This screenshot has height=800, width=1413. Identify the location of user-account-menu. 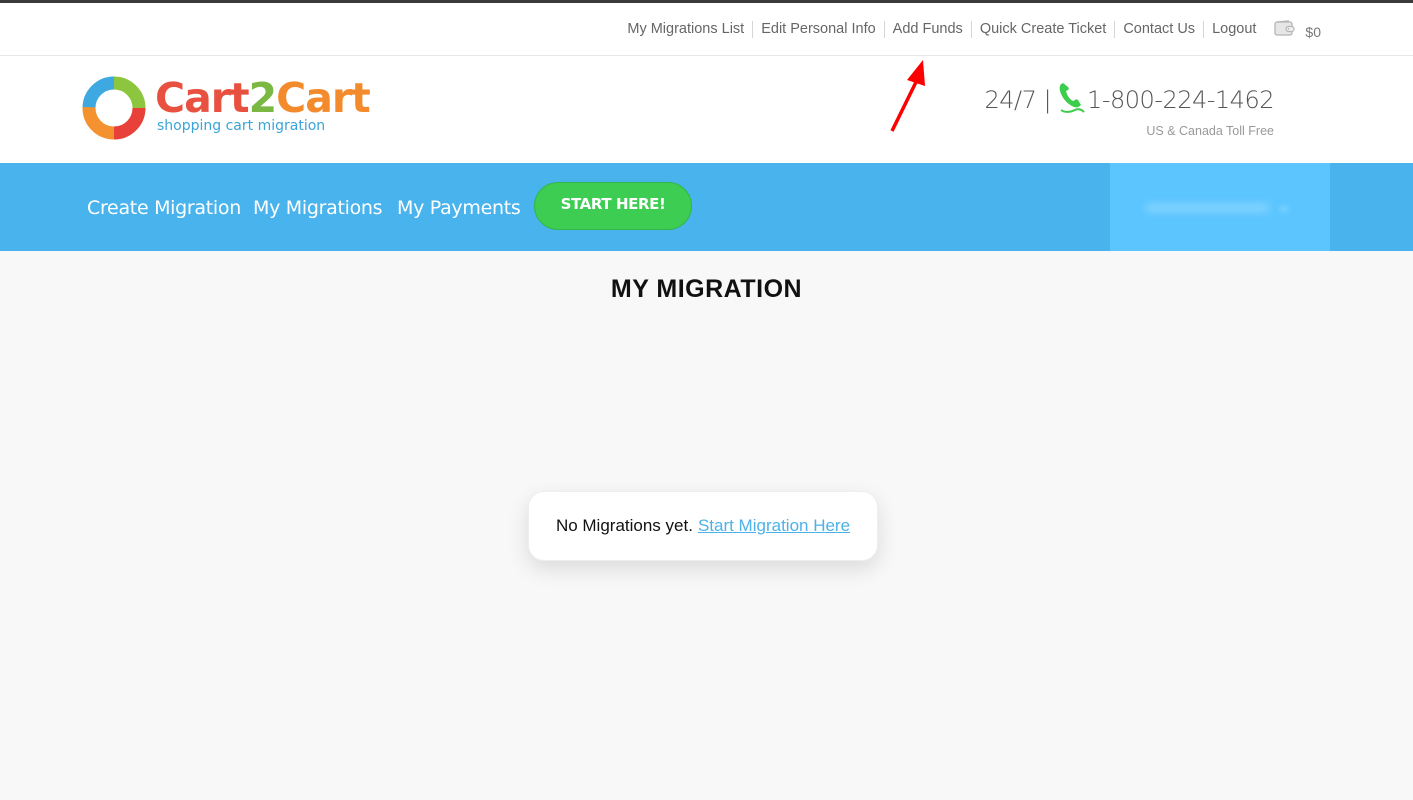
(1220, 207).